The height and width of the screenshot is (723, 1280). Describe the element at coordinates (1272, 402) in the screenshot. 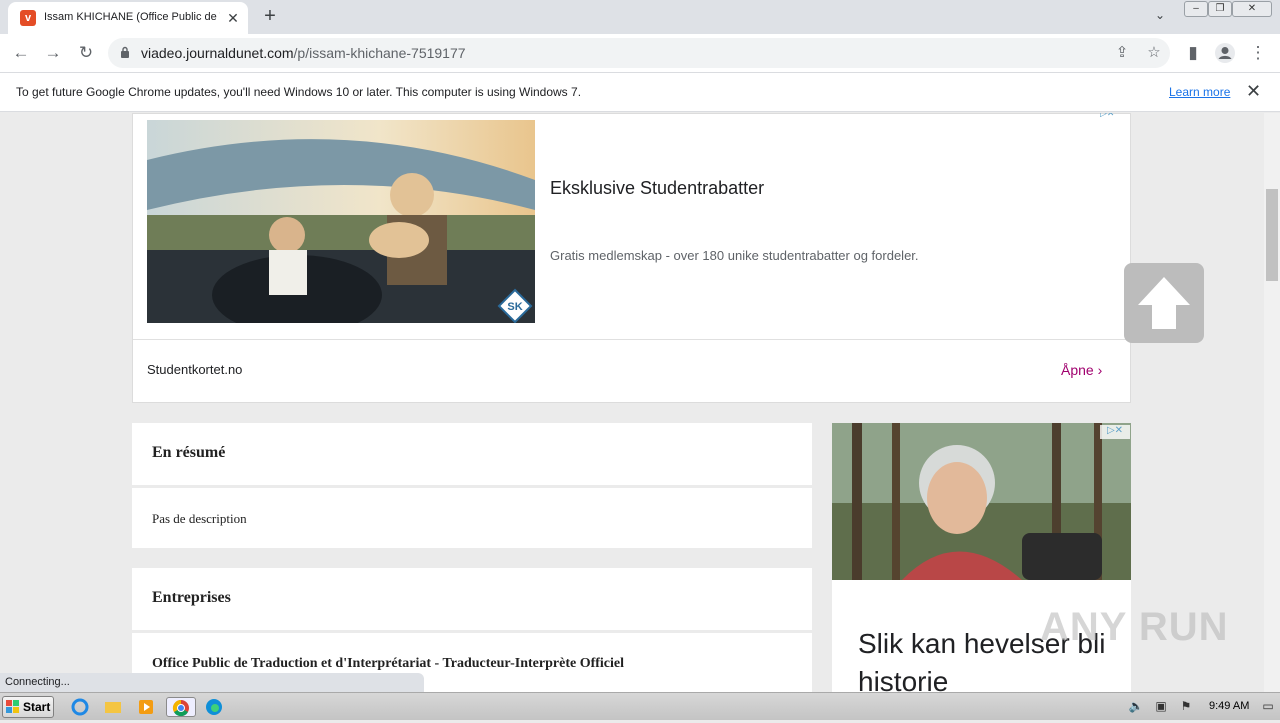

I see `page-scrollbar` at that location.